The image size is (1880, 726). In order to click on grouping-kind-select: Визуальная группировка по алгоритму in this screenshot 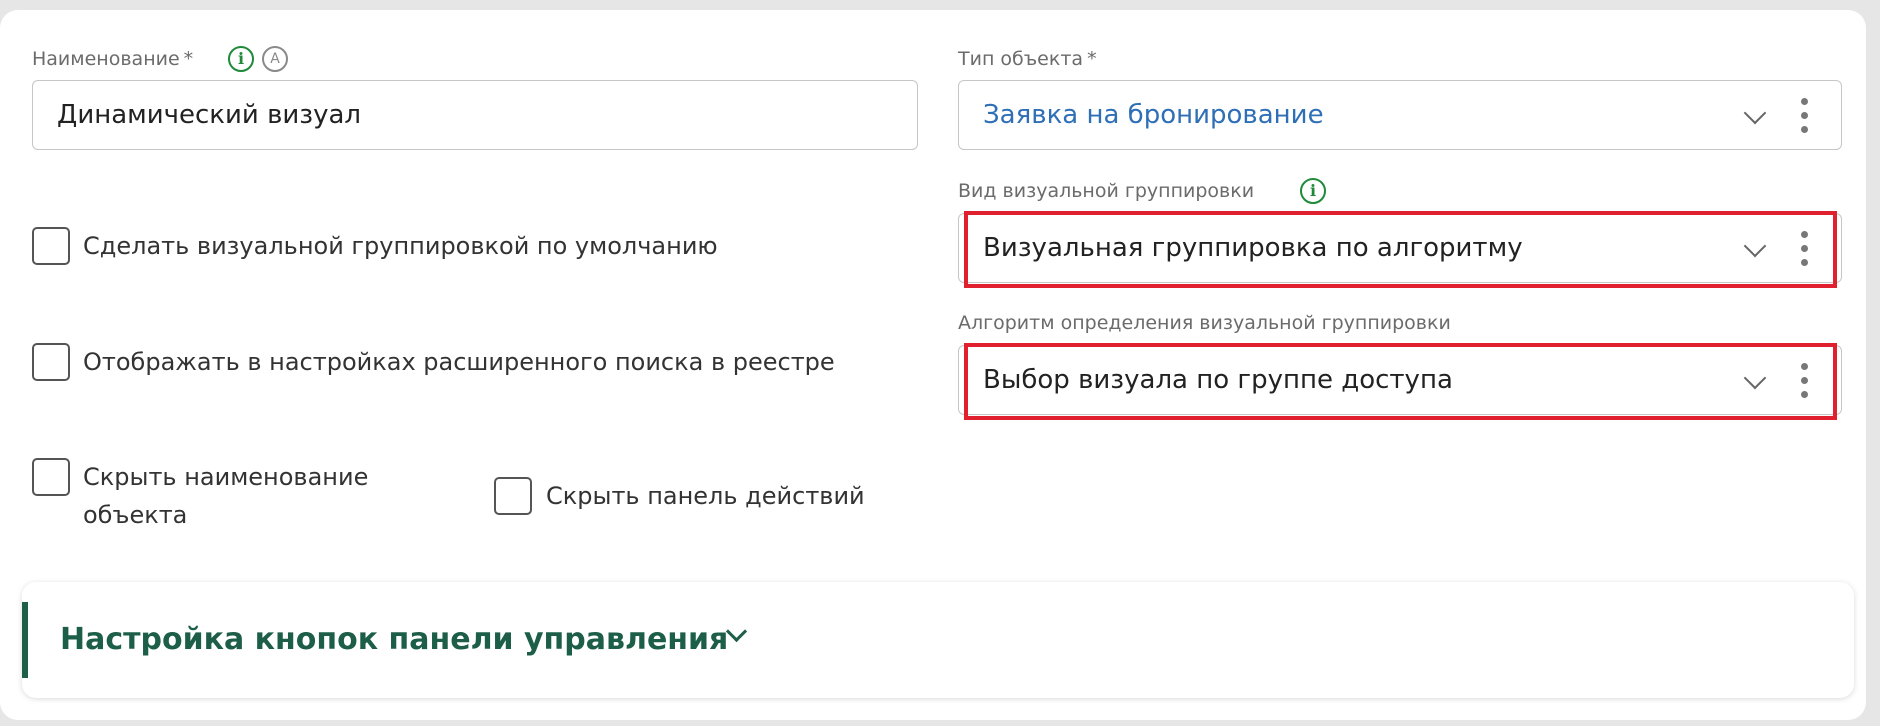, I will do `click(1400, 248)`.